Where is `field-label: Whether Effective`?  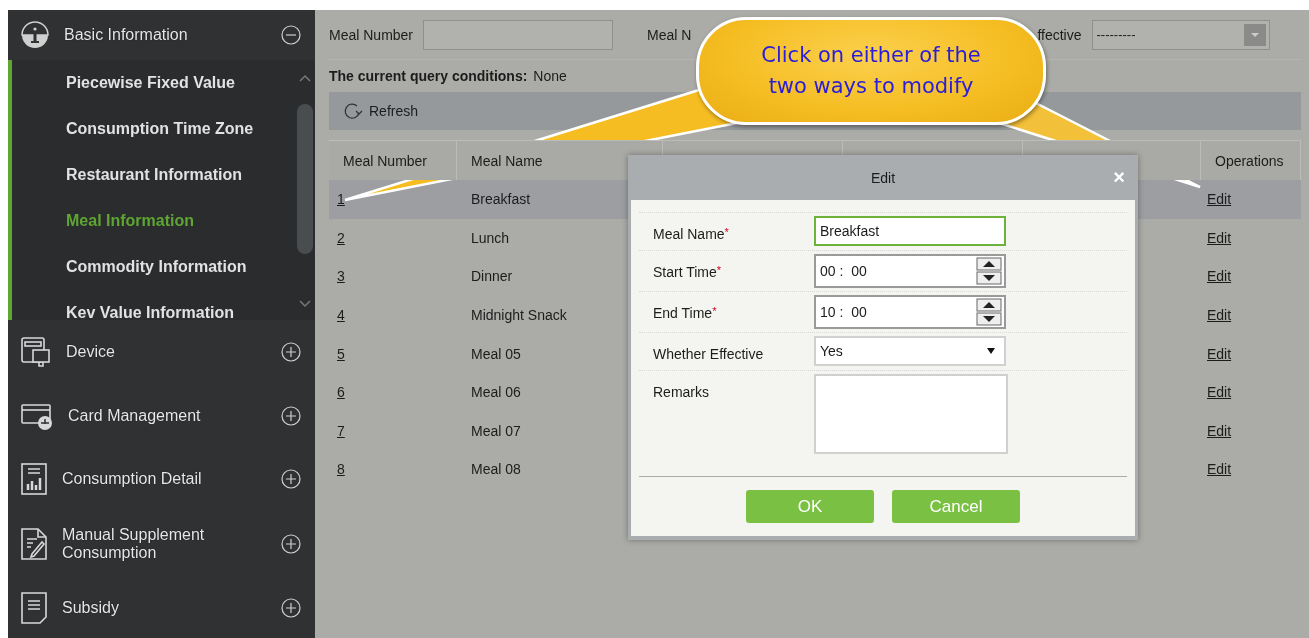
field-label: Whether Effective is located at coordinates (708, 354).